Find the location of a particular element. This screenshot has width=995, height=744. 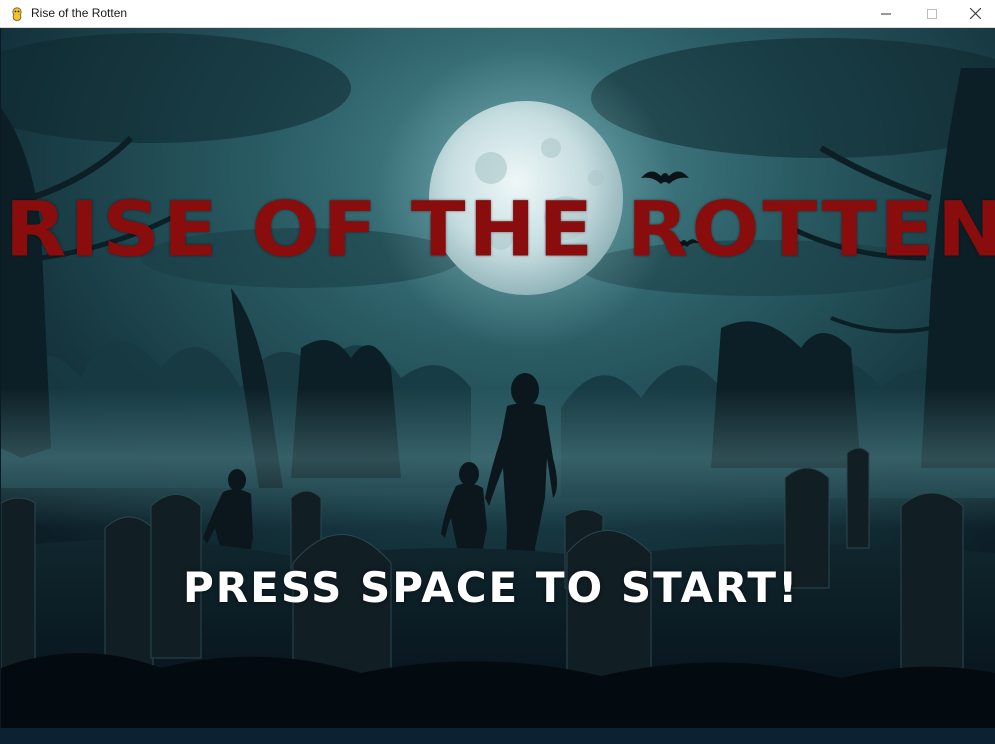

maximize-icon is located at coordinates (932, 13).